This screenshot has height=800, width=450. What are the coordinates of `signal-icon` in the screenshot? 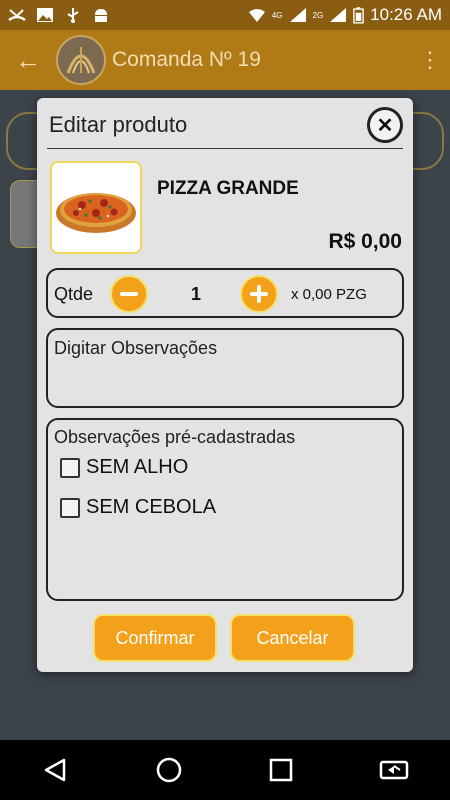 It's located at (297, 15).